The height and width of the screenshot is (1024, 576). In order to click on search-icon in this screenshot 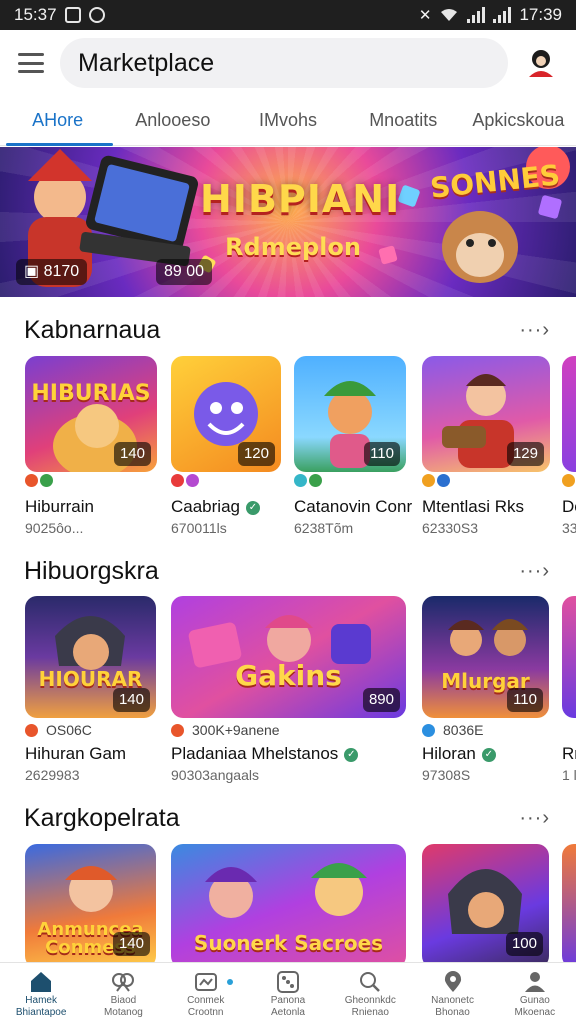, I will do `click(370, 982)`.